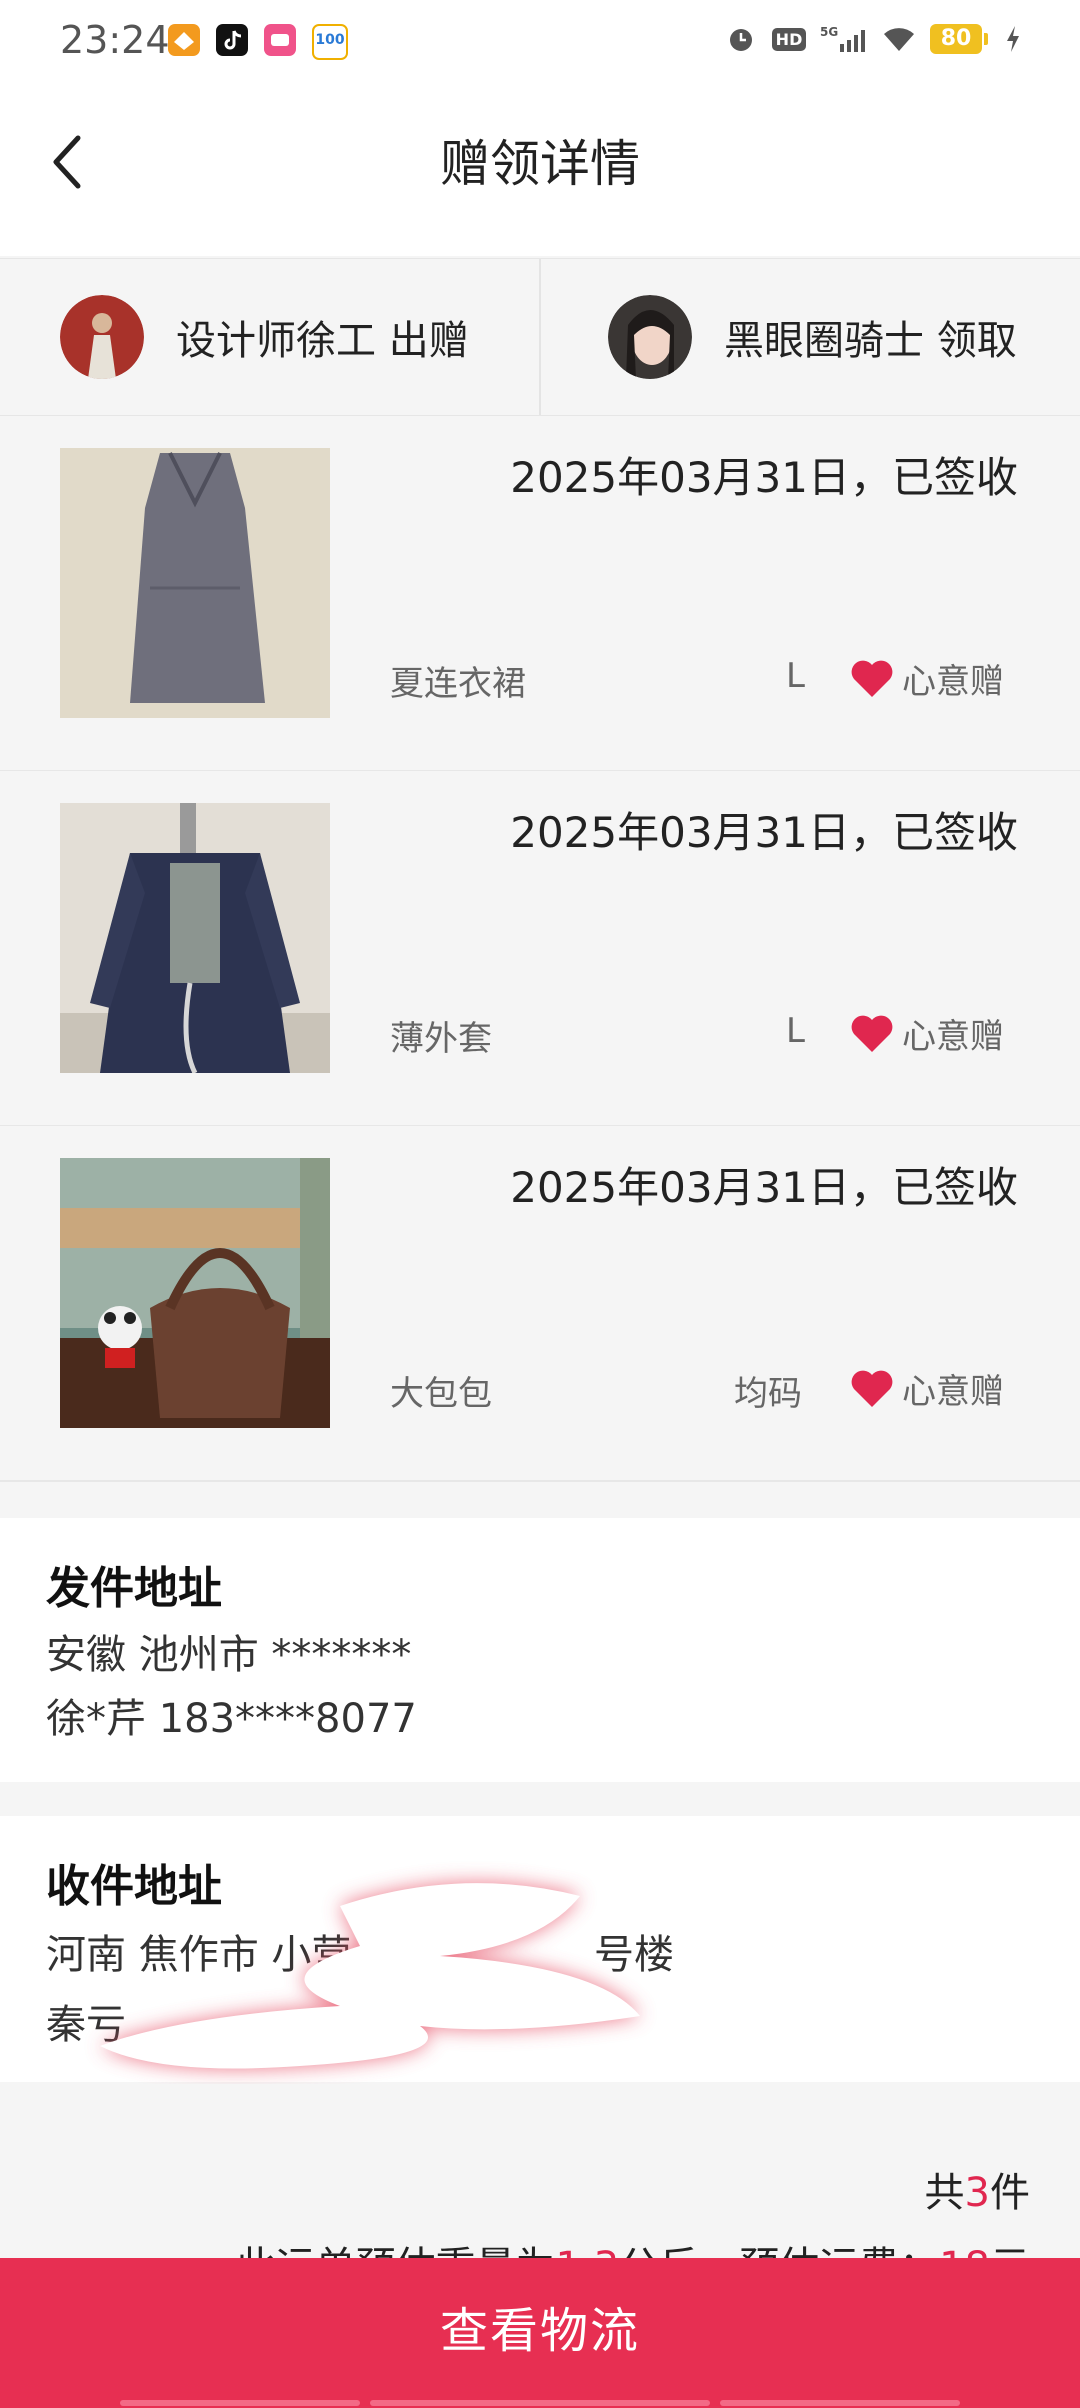 This screenshot has height=2408, width=1080. I want to click on order-summary: 共3件 此运单预估重量为1.3公斤，预估运费：18元, so click(540, 2187).